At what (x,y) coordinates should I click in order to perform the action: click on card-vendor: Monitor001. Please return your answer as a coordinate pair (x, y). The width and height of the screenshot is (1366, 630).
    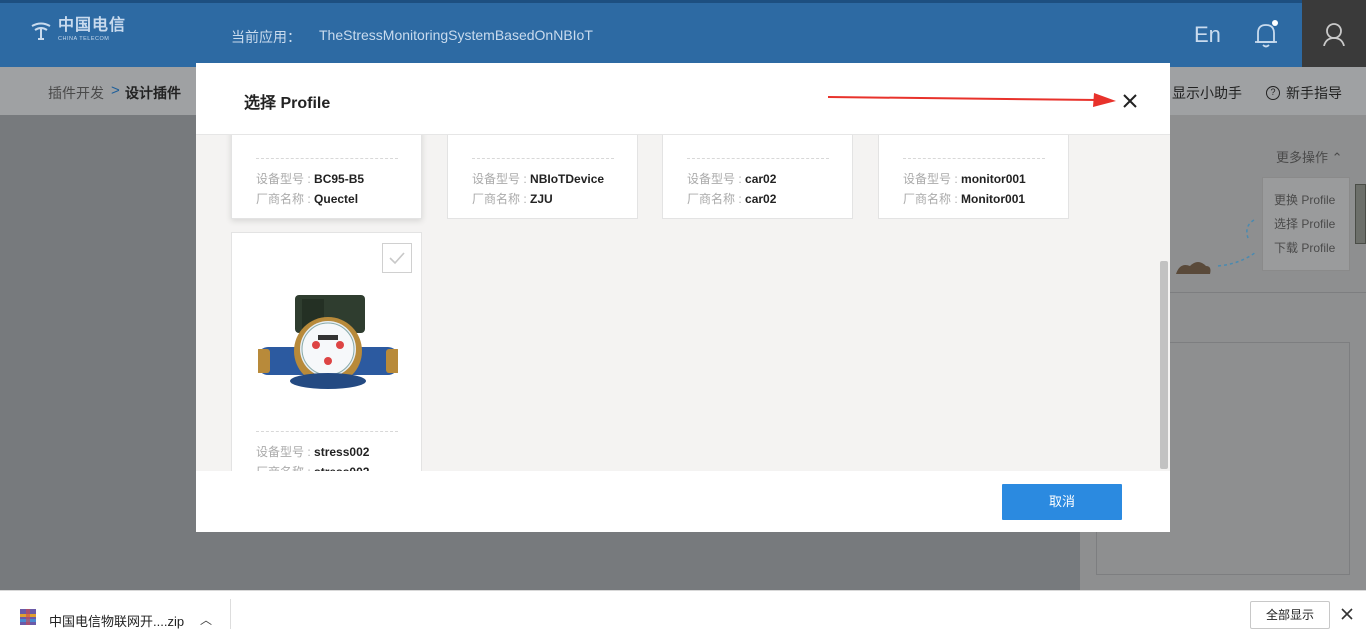
    Looking at the image, I should click on (993, 199).